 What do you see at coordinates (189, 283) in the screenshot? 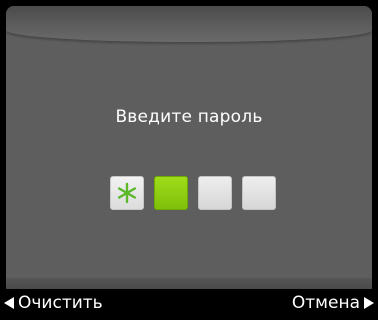
I see `dialog-footer-strip` at bounding box center [189, 283].